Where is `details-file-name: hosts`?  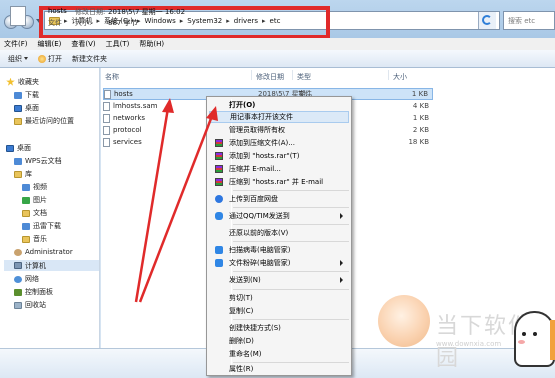 details-file-name: hosts is located at coordinates (57, 11).